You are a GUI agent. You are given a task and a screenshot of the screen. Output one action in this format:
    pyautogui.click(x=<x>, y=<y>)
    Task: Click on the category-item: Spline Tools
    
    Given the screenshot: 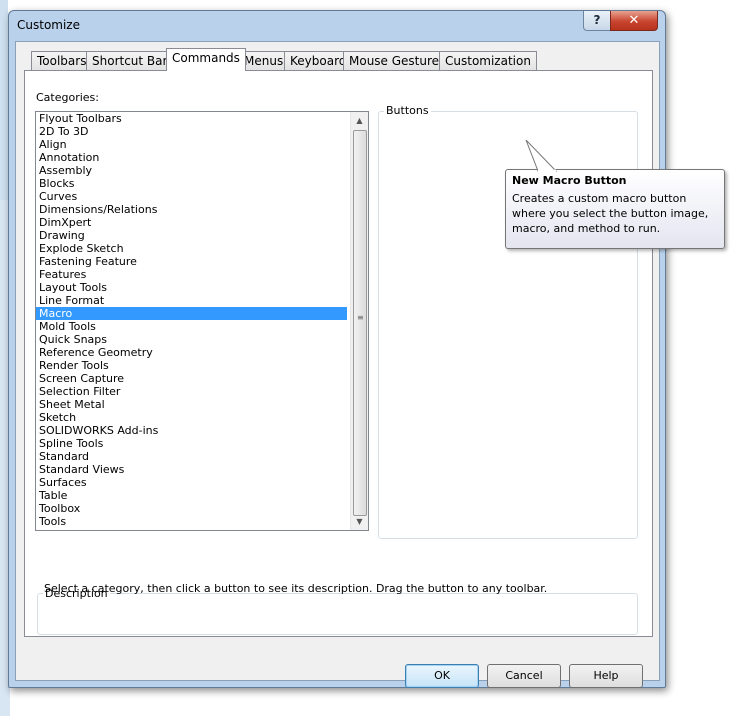 What is the action you would take?
    pyautogui.click(x=191, y=443)
    